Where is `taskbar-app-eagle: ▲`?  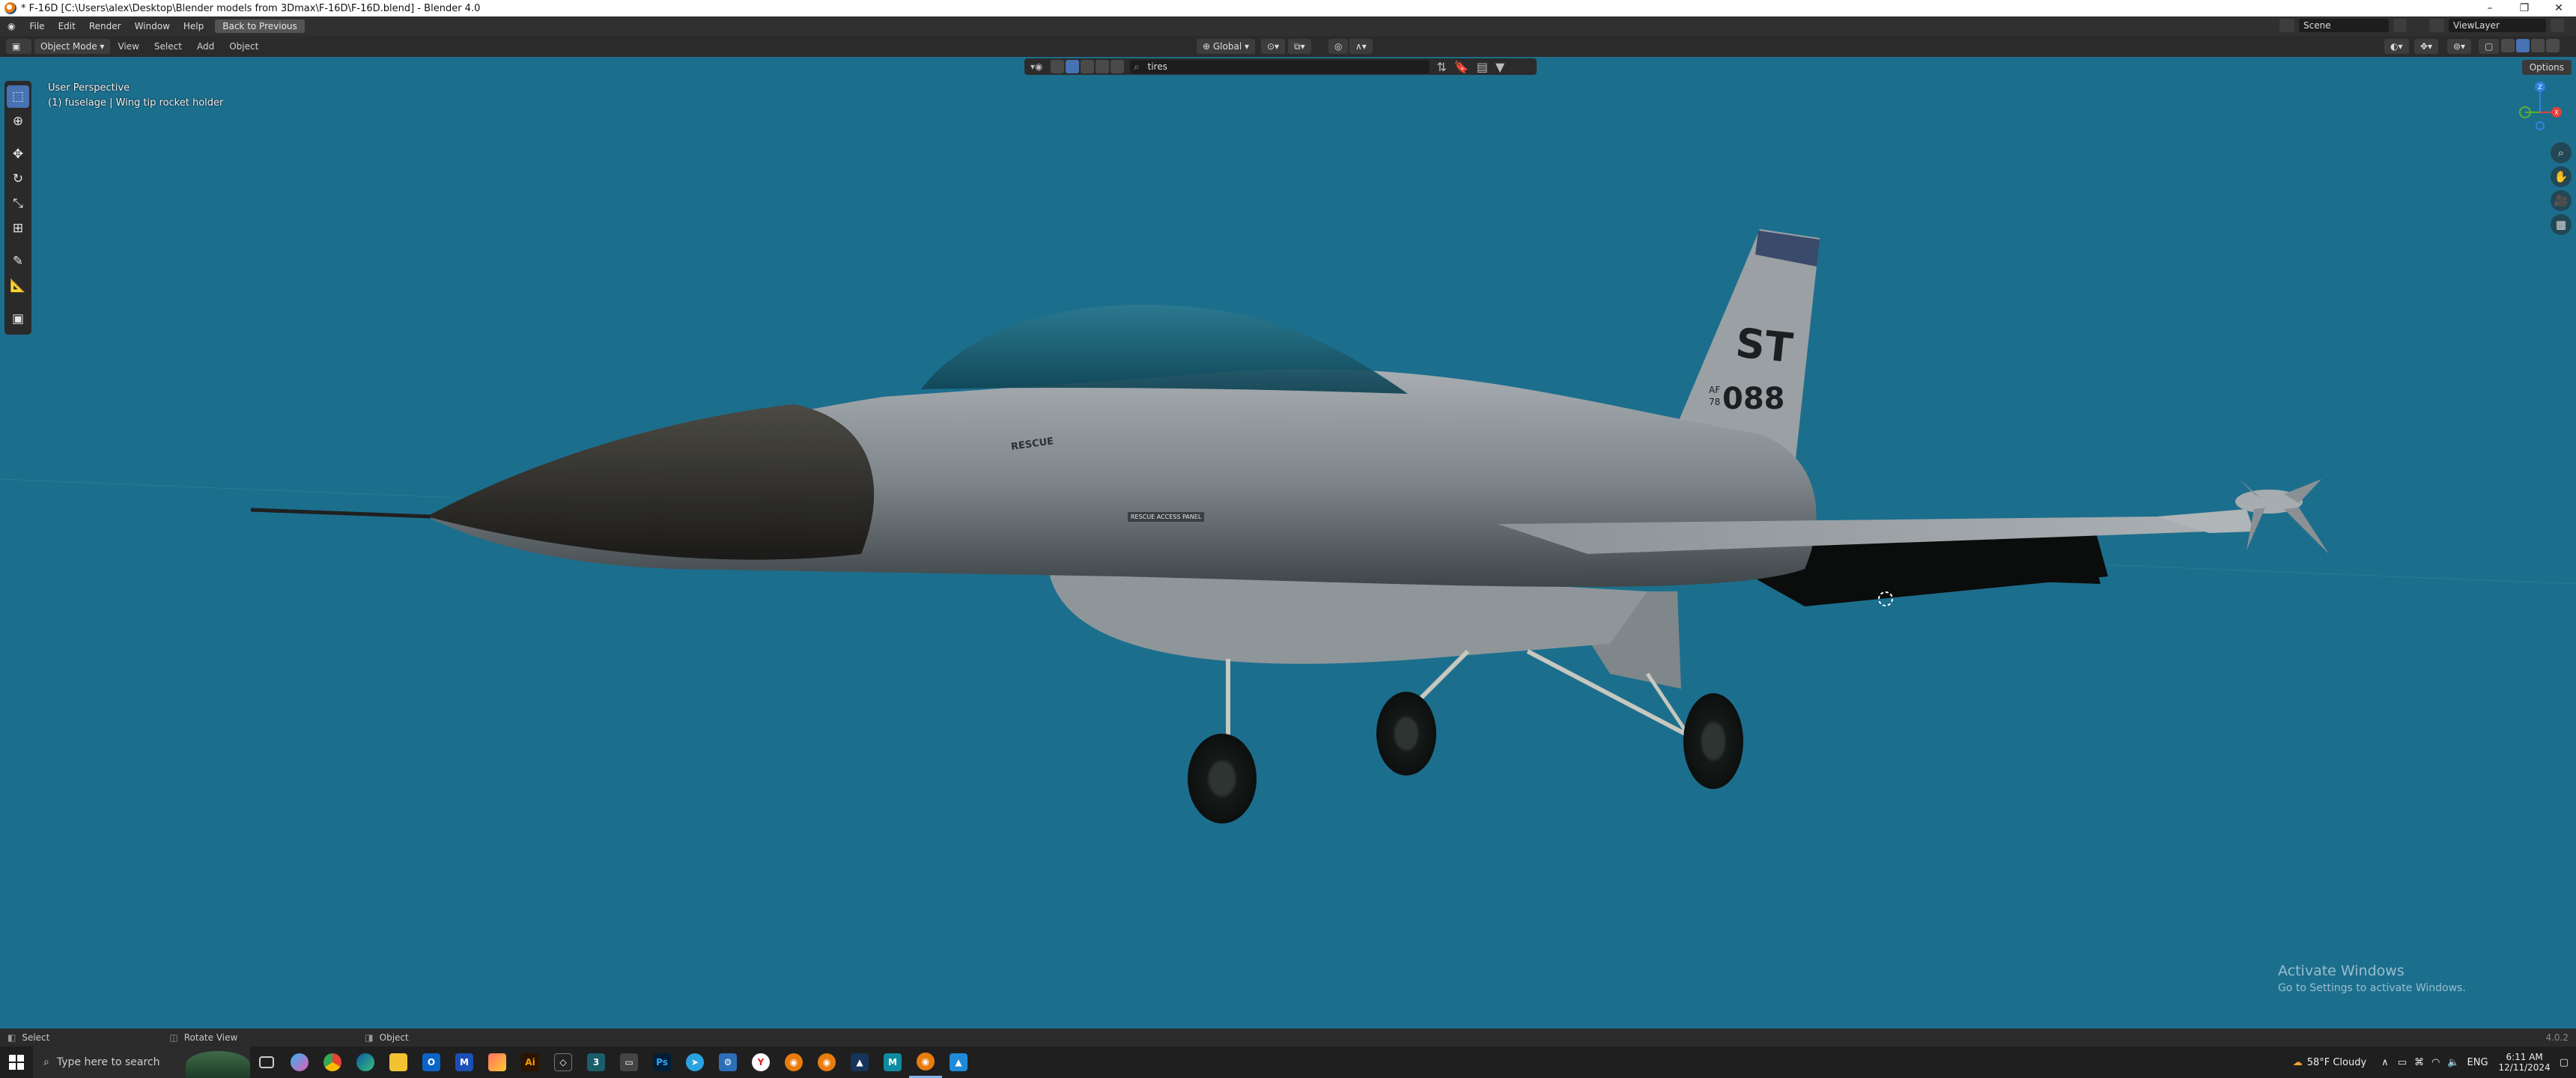
taskbar-app-eagle: ▲ is located at coordinates (859, 1062).